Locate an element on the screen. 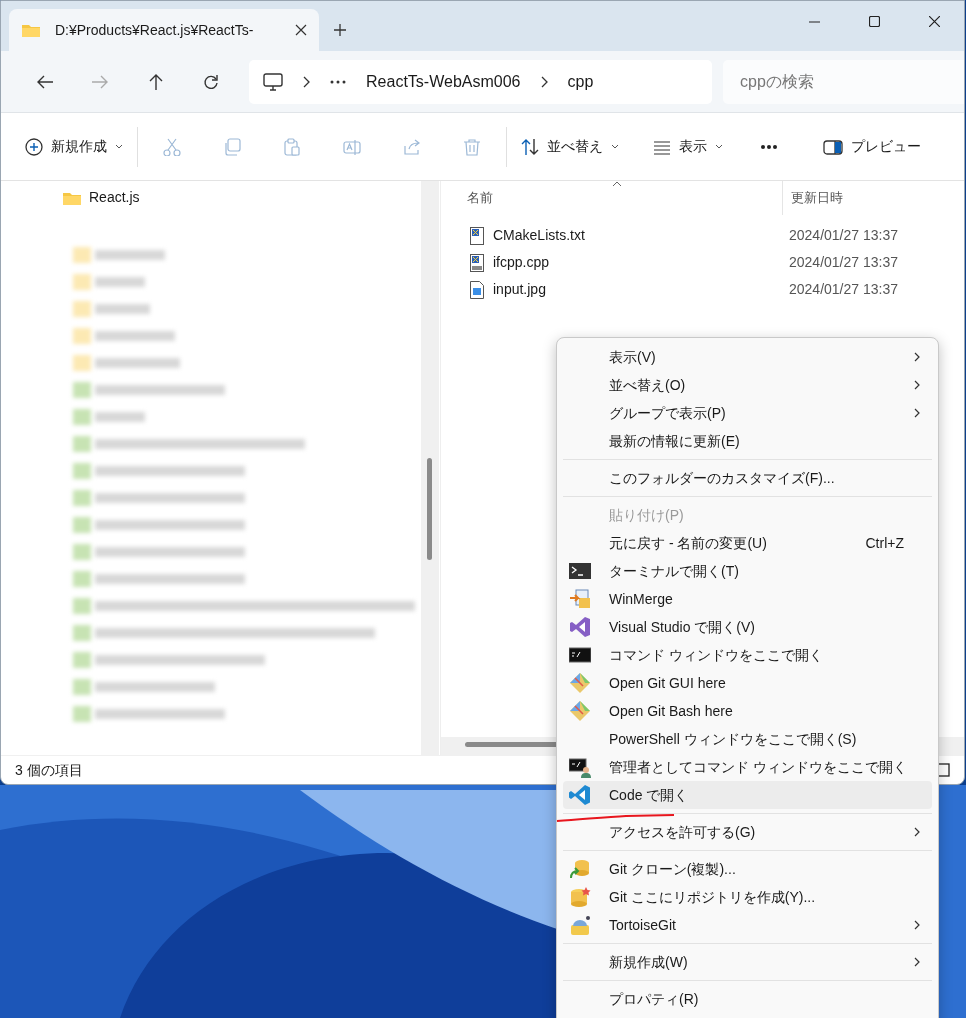  new-tab-icon is located at coordinates (340, 30).